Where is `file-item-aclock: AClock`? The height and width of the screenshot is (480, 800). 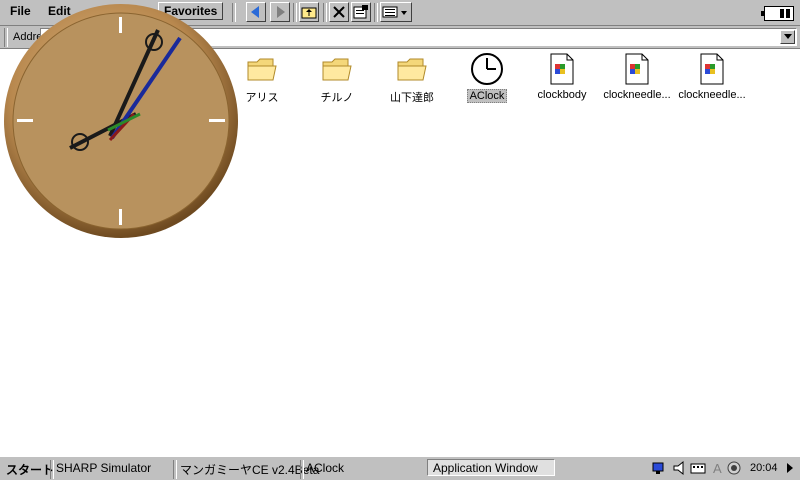 file-item-aclock: AClock is located at coordinates (487, 77).